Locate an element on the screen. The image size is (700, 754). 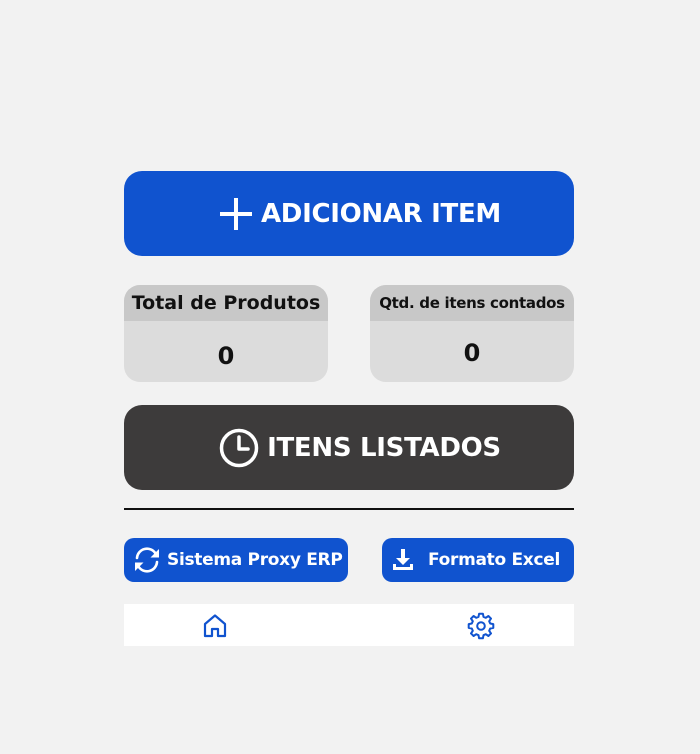
total-products-card: Total de Produtos 0 is located at coordinates (226, 333).